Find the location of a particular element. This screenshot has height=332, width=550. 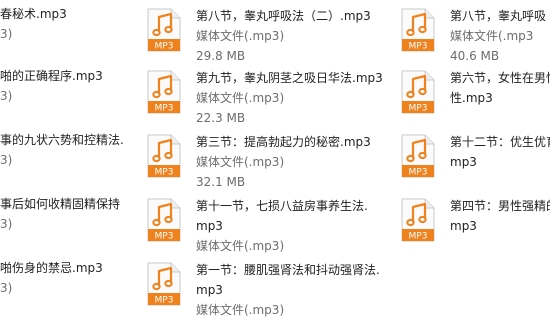

file-item: MP3 第三节：提高勃起力的秘密.mp3 媒体文件(.mp3) 32.1 MB is located at coordinates (271, 157).